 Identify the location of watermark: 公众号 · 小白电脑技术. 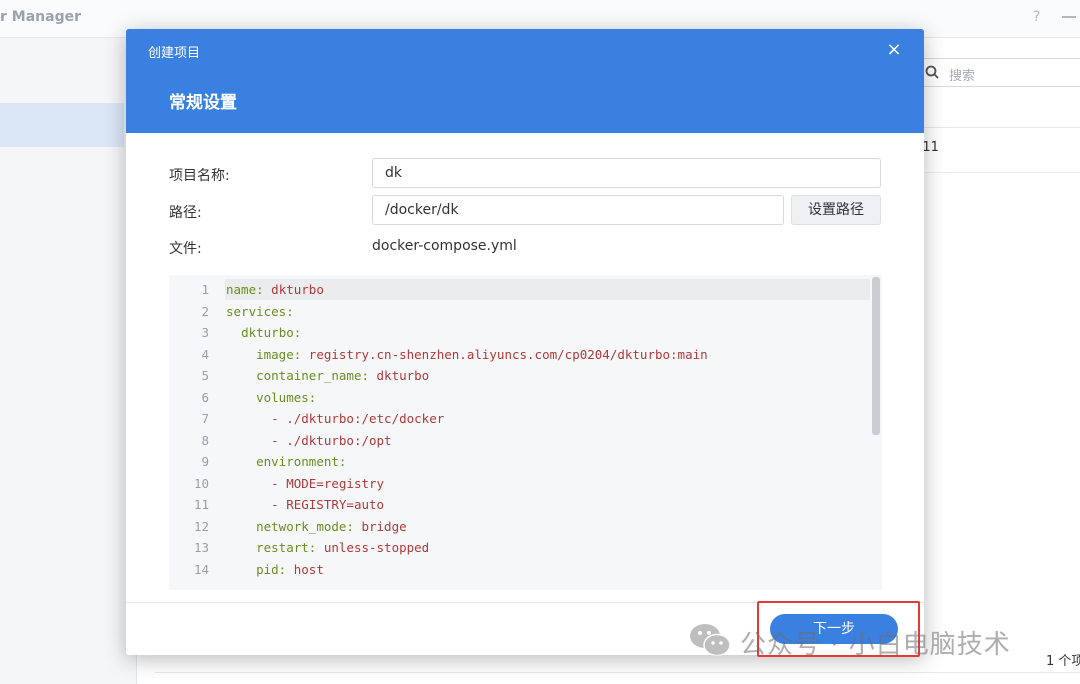
(873, 640).